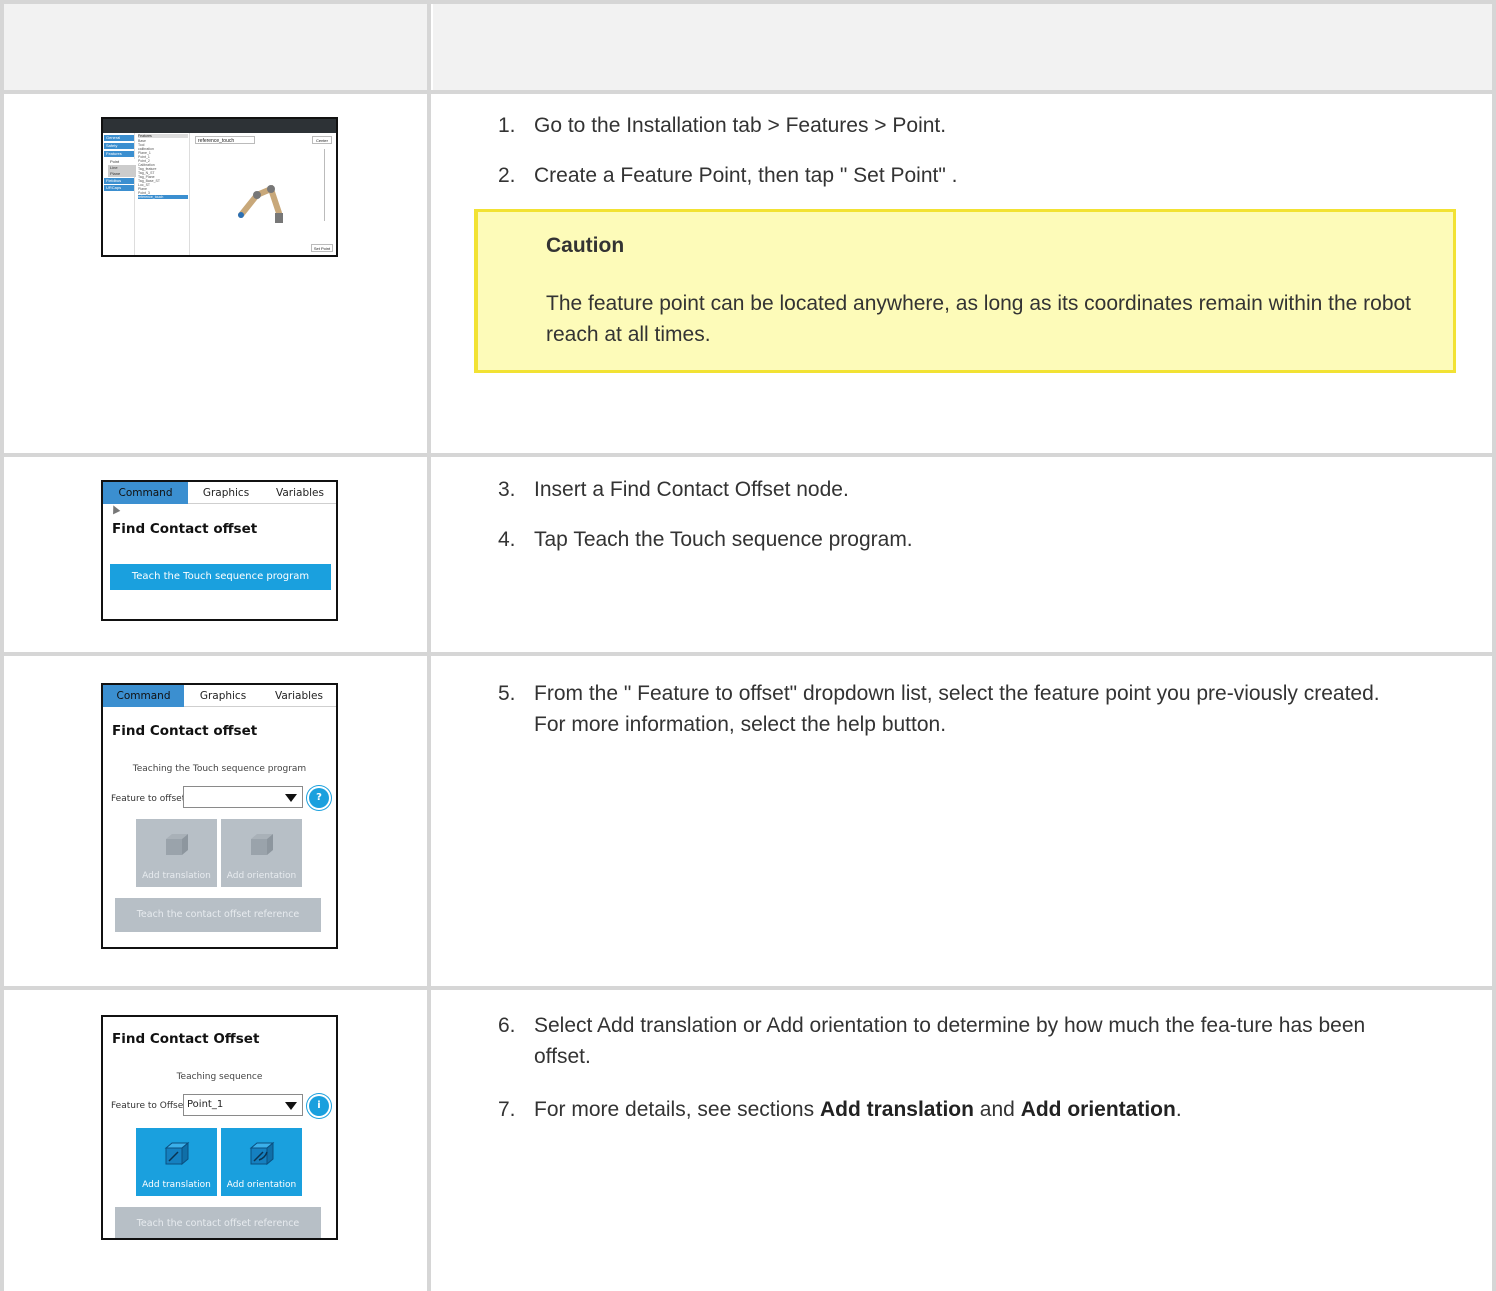 The image size is (1496, 1291). I want to click on teach-sequence-button: Teach the Touch sequence program, so click(220, 577).